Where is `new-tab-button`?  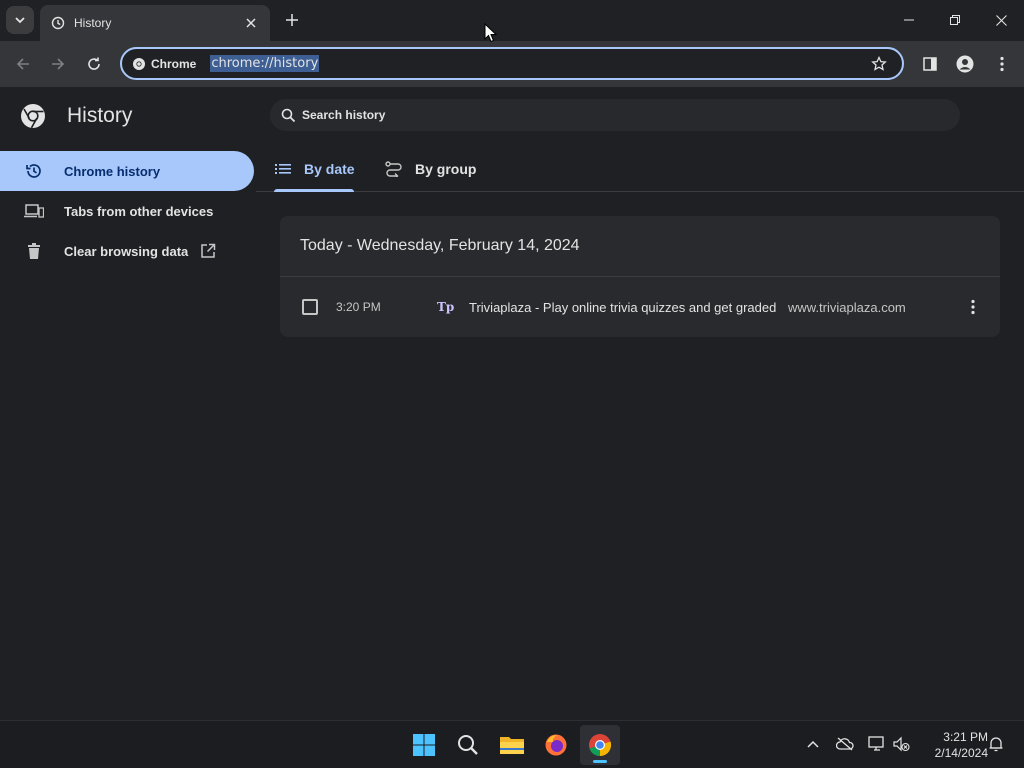
new-tab-button is located at coordinates (292, 20).